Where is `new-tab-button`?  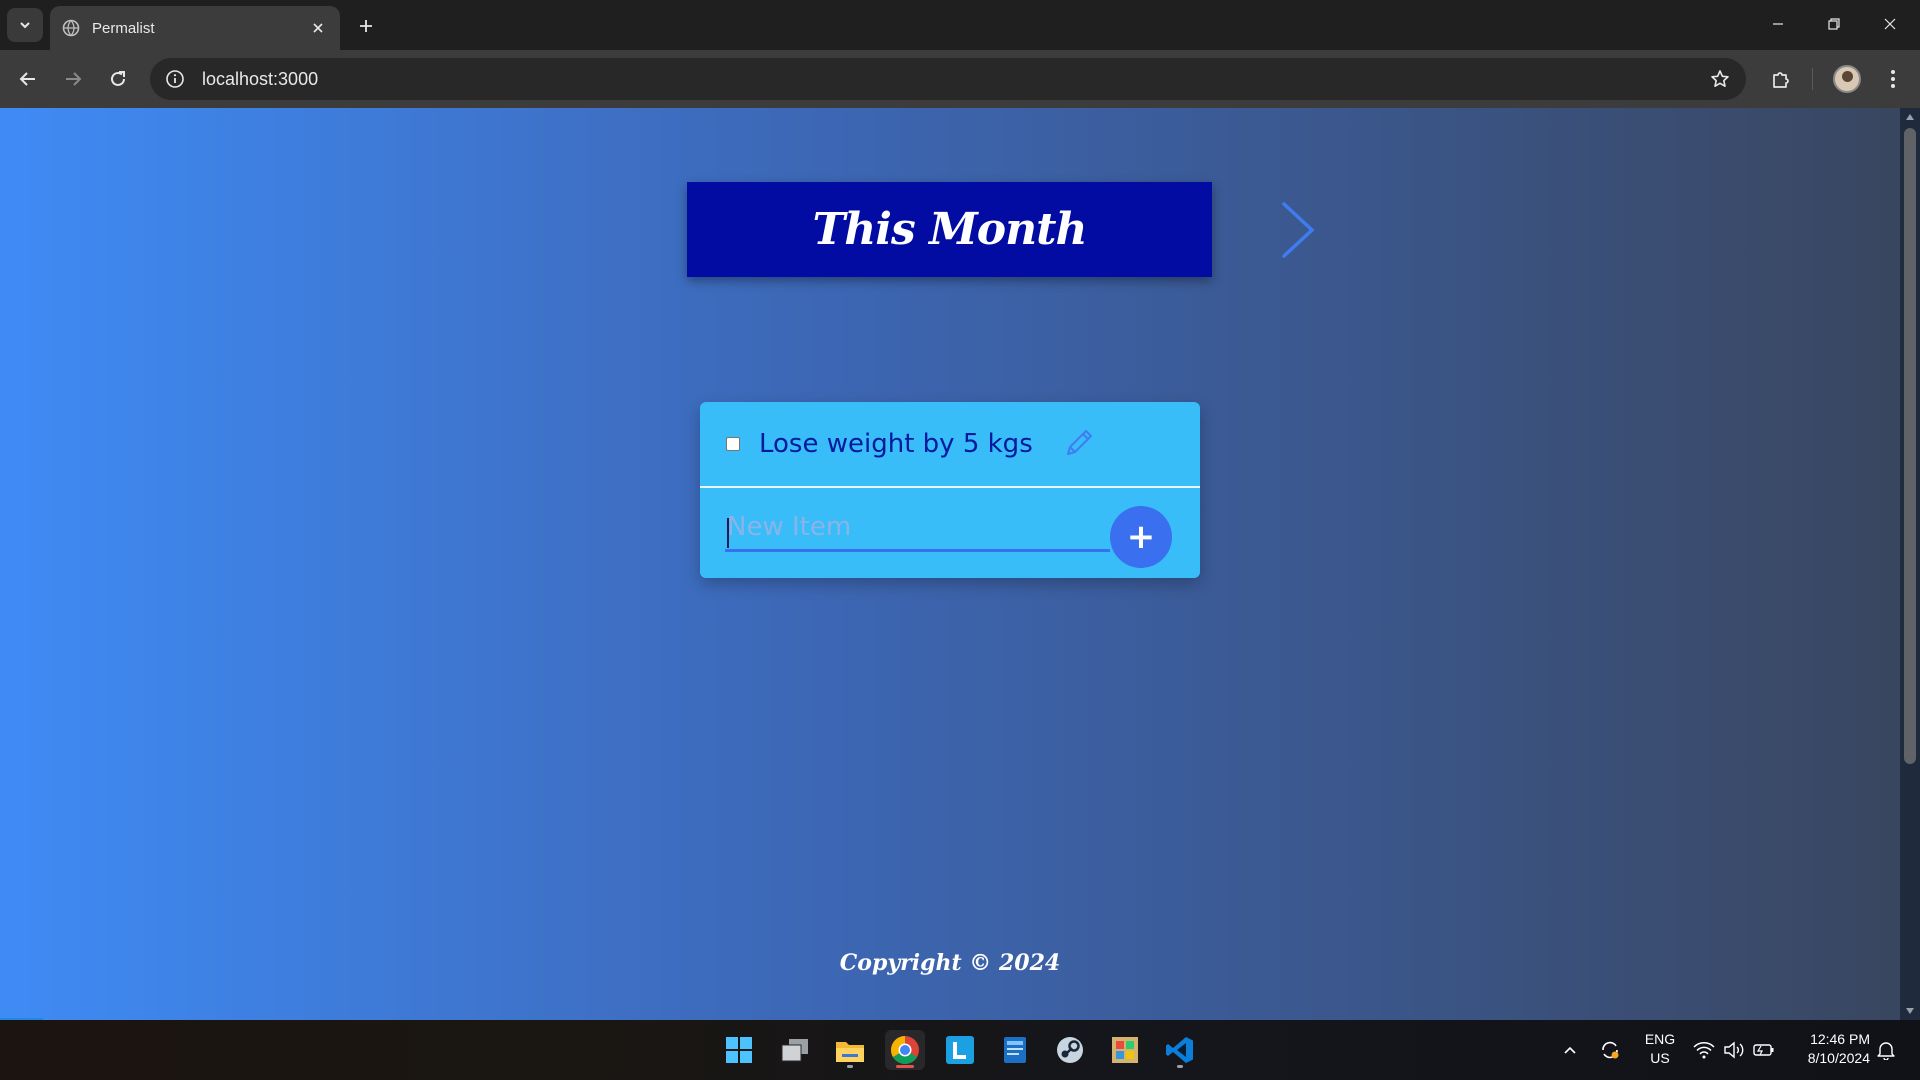 new-tab-button is located at coordinates (366, 26).